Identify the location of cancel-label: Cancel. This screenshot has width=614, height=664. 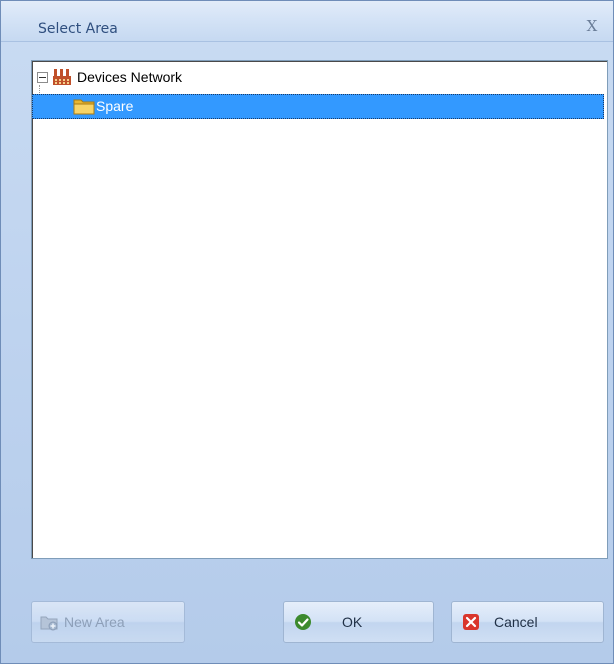
(516, 622).